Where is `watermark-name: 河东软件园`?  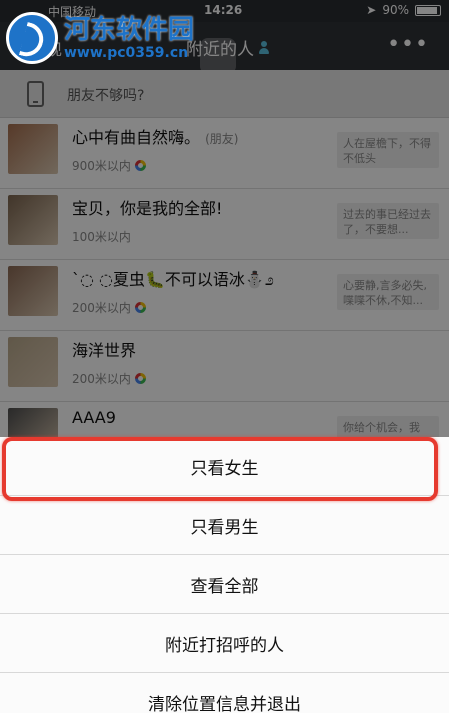
watermark-name: 河东软件园 is located at coordinates (129, 30).